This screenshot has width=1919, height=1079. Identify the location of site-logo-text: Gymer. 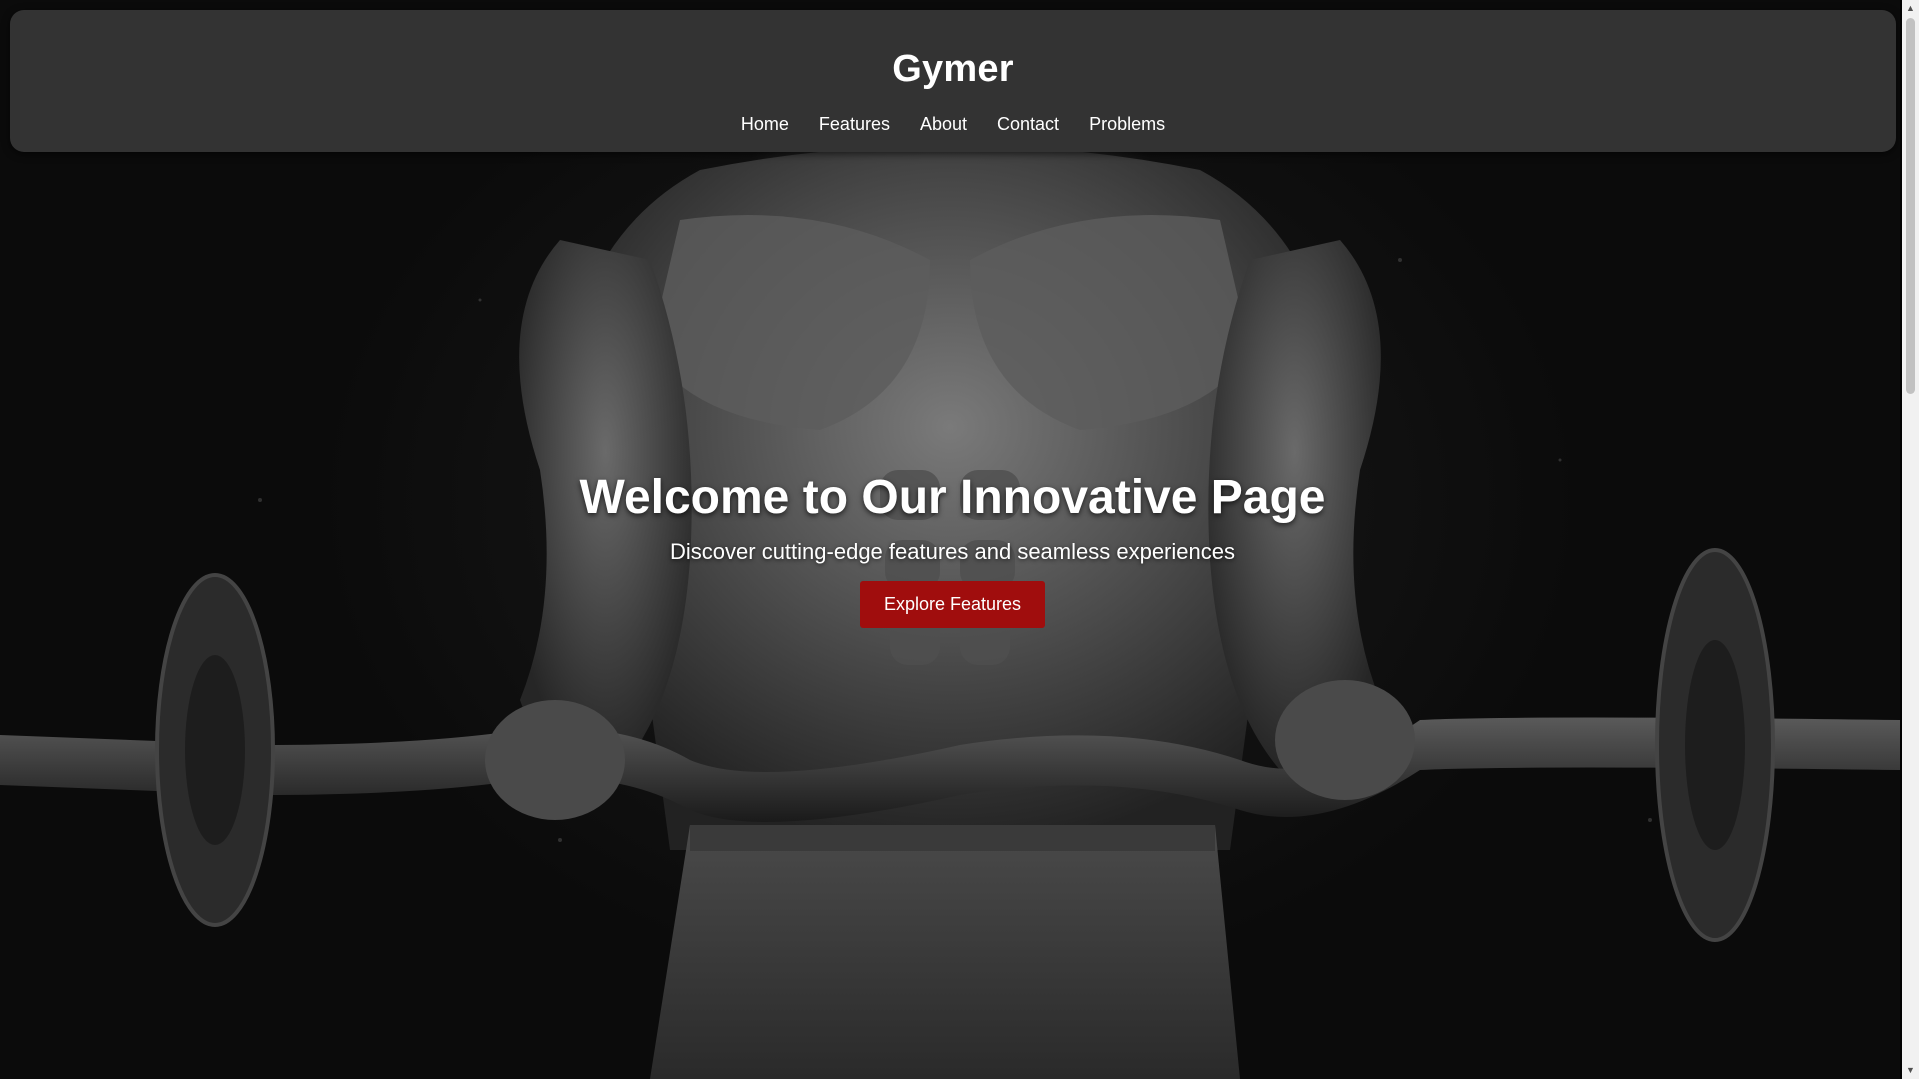
(953, 69).